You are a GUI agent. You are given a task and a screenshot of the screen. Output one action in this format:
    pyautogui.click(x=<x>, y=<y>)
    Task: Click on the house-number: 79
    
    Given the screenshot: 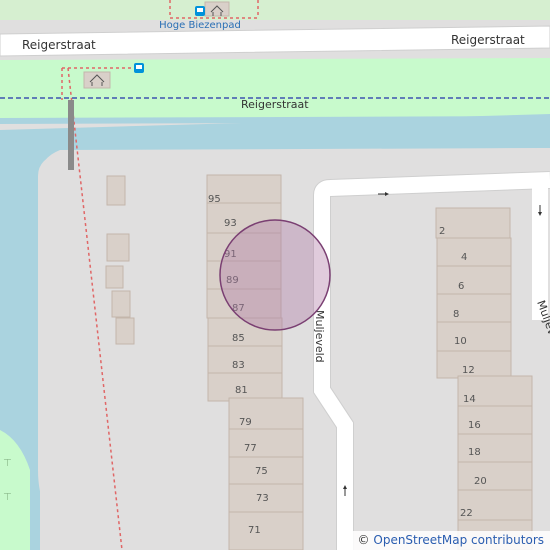 What is the action you would take?
    pyautogui.click(x=245, y=422)
    